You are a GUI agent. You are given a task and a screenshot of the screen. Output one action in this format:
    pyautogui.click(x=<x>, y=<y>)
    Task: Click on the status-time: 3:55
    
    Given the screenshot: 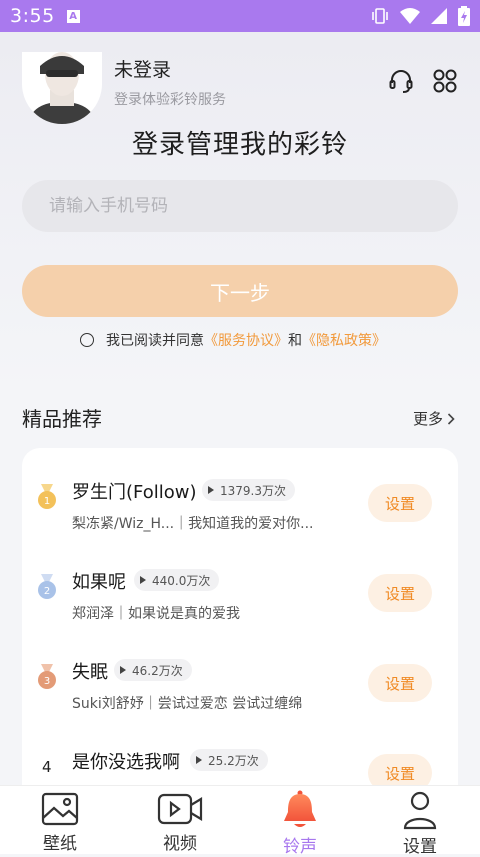 What is the action you would take?
    pyautogui.click(x=32, y=16)
    